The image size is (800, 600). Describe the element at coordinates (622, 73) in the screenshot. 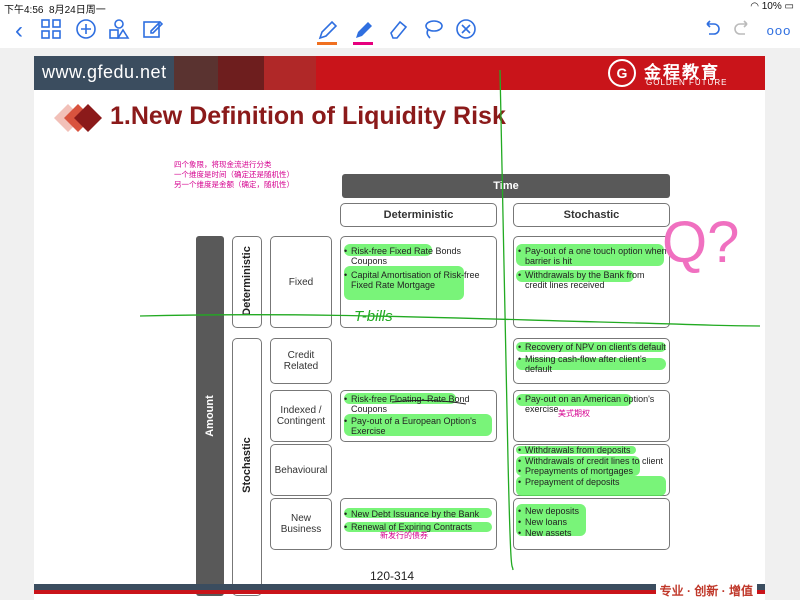

I see `logo-seal-icon: G` at that location.